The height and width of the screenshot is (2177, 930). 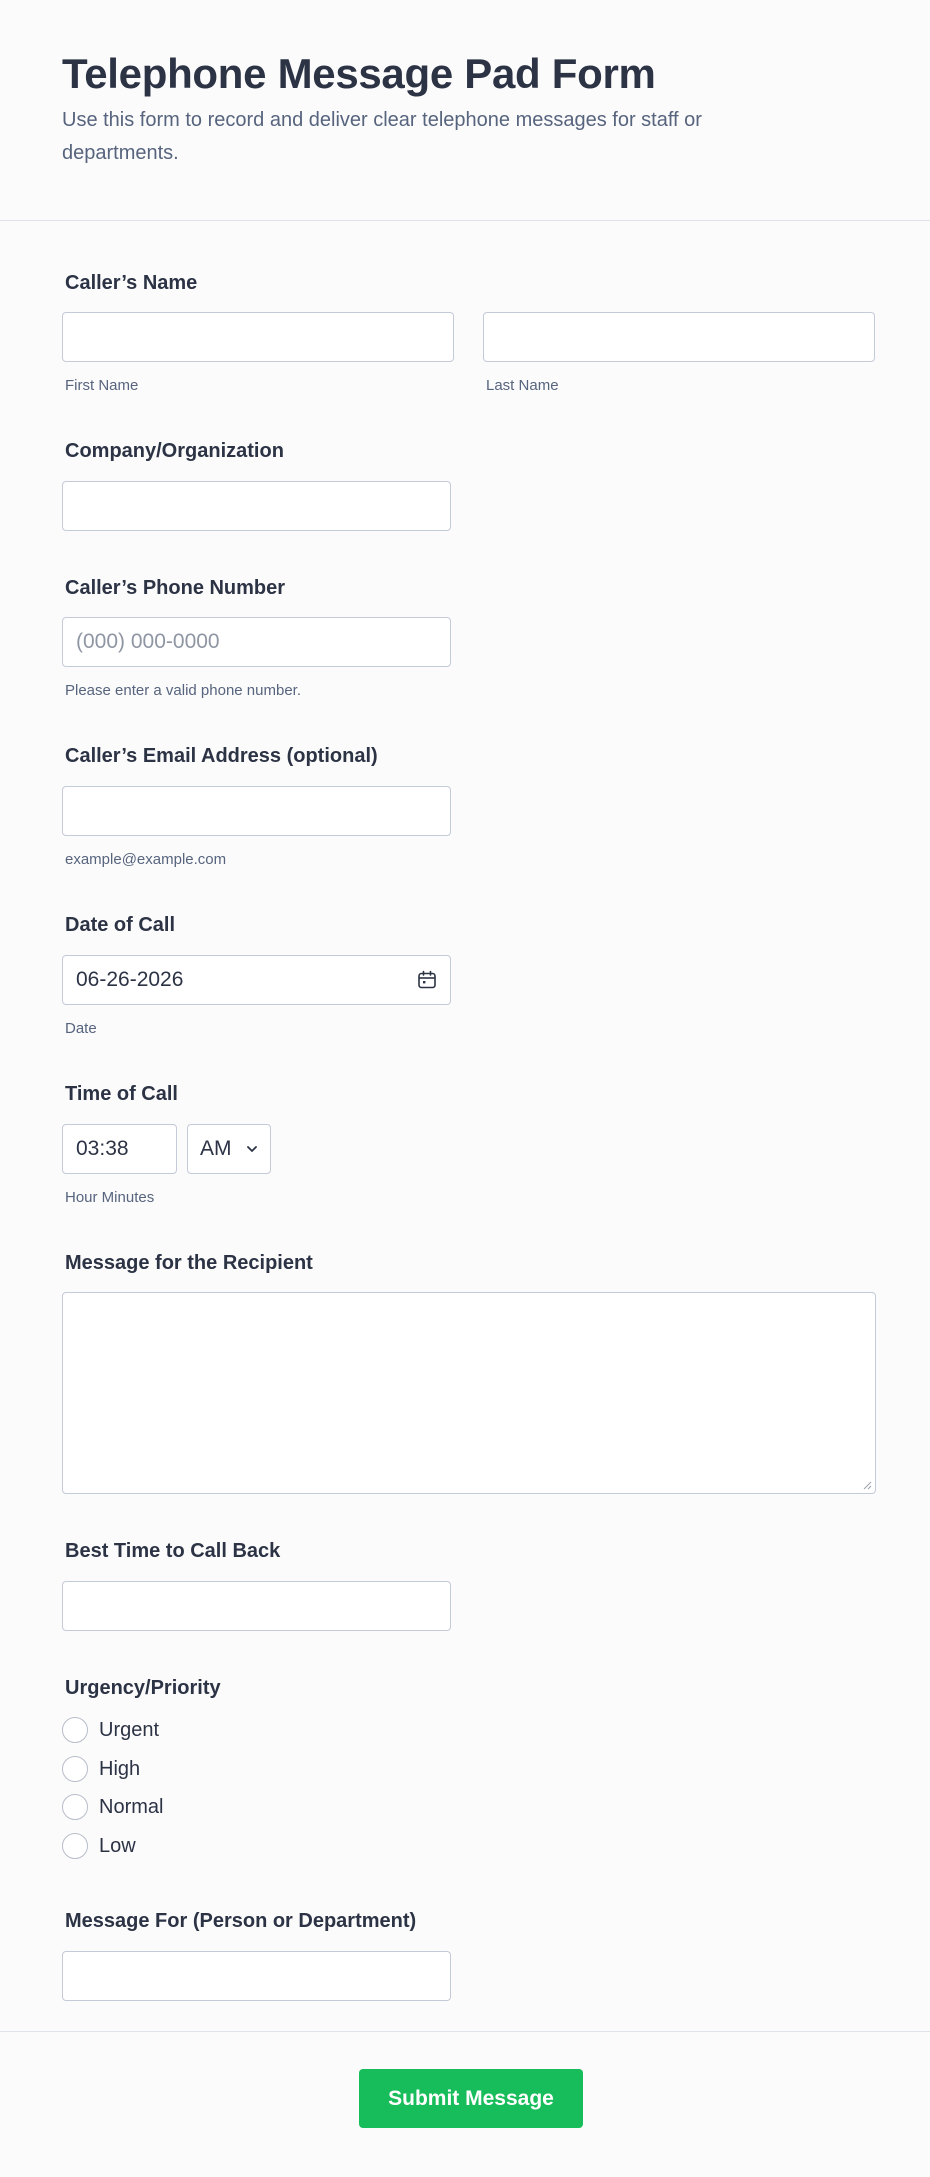 What do you see at coordinates (867, 1485) in the screenshot?
I see `resize-handle-icon` at bounding box center [867, 1485].